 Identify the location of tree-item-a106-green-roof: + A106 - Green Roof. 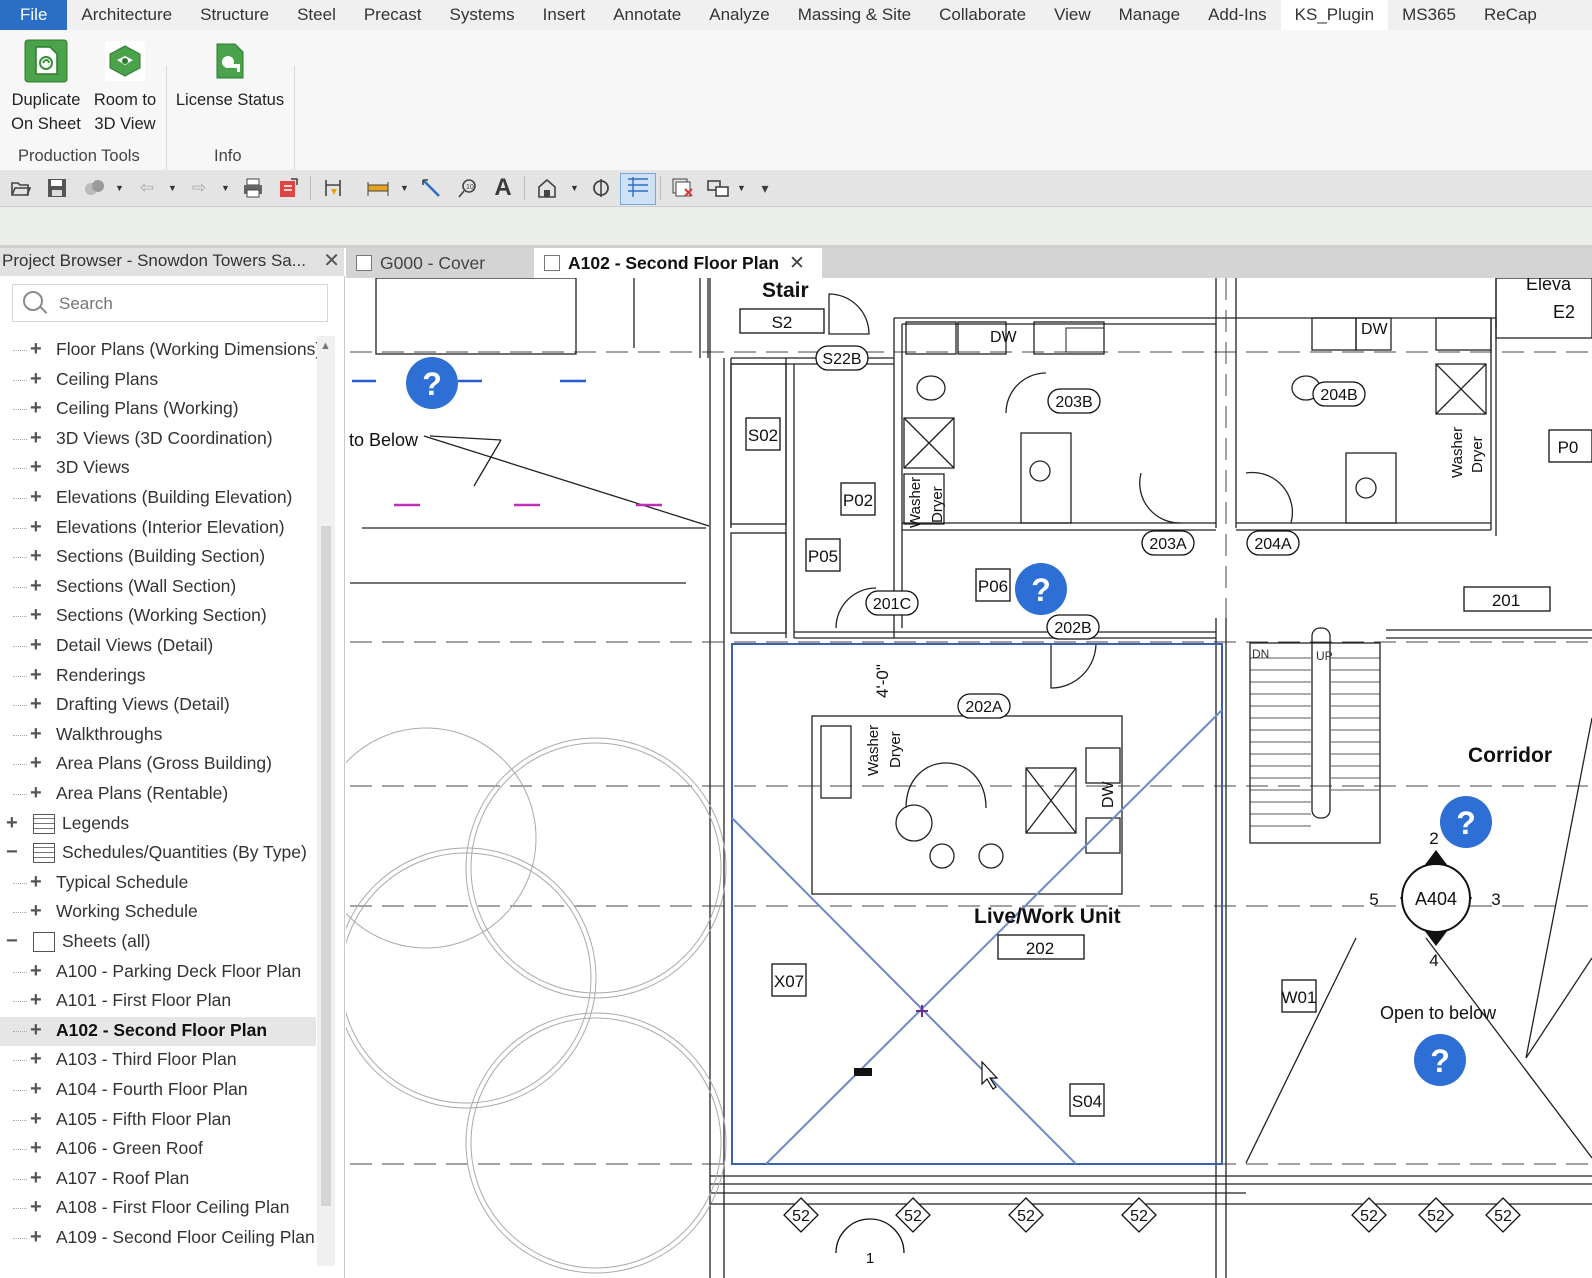
(158, 1149).